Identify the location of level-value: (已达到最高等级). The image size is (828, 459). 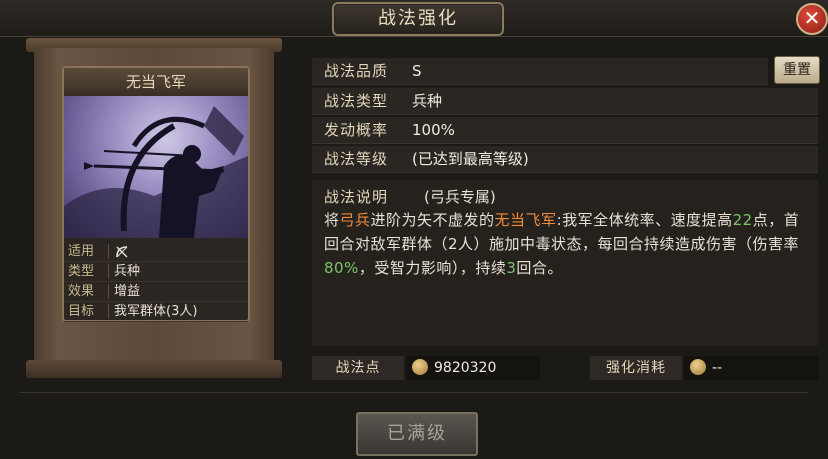
(470, 159).